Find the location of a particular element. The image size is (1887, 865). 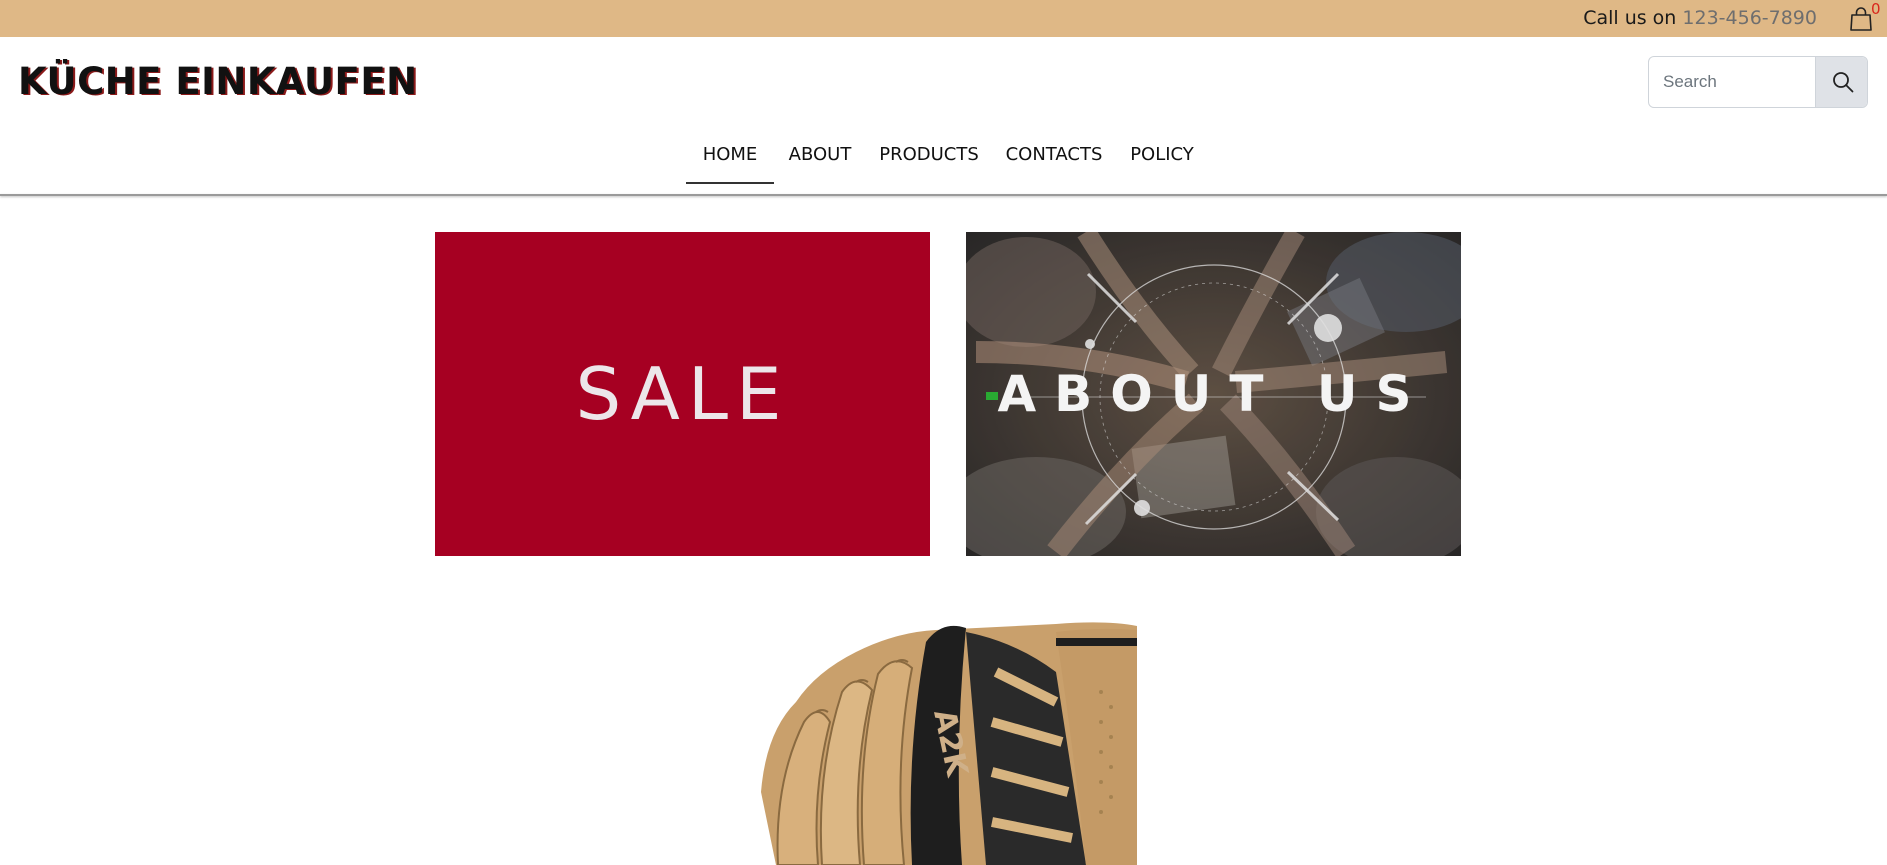

nav-divider is located at coordinates (943, 195).